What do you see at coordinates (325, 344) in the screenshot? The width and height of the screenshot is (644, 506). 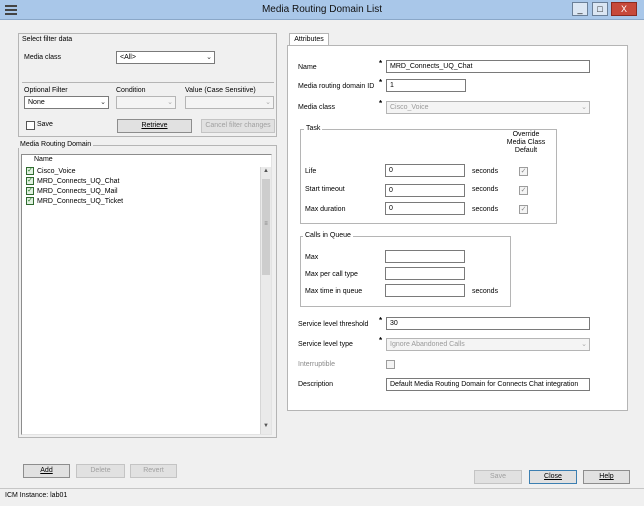 I see `service-level-type-label: Service level type` at bounding box center [325, 344].